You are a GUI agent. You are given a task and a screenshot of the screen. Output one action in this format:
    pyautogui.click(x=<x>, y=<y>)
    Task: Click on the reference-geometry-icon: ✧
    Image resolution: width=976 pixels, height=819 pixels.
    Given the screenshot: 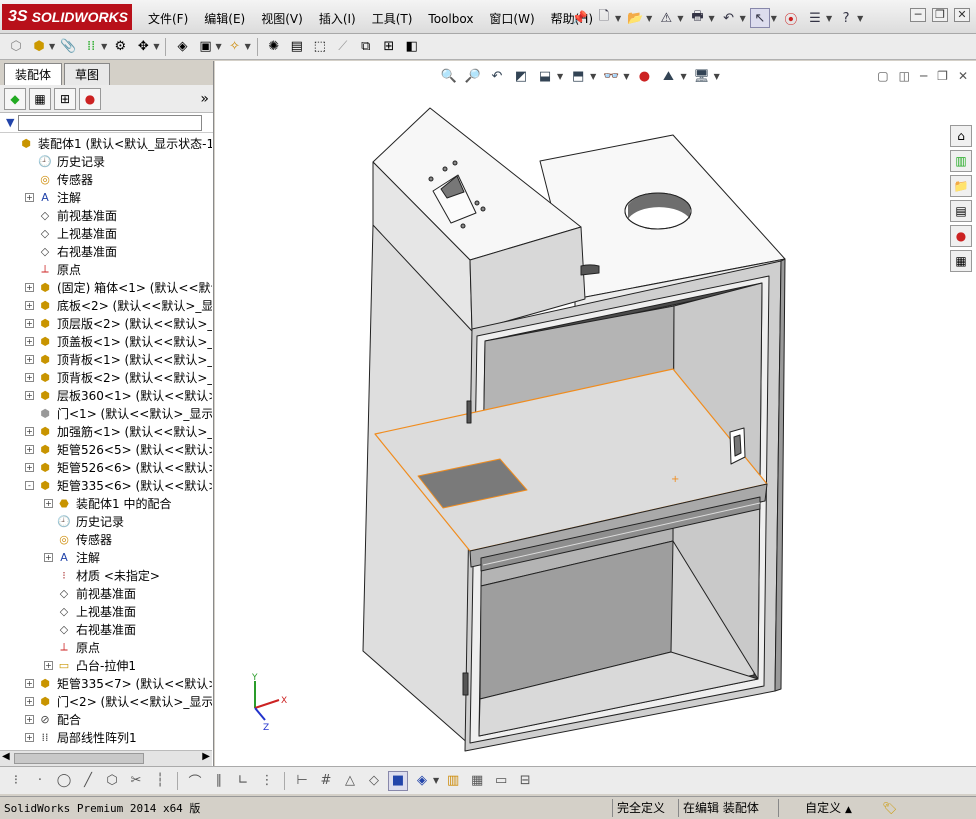 What is the action you would take?
    pyautogui.click(x=235, y=47)
    